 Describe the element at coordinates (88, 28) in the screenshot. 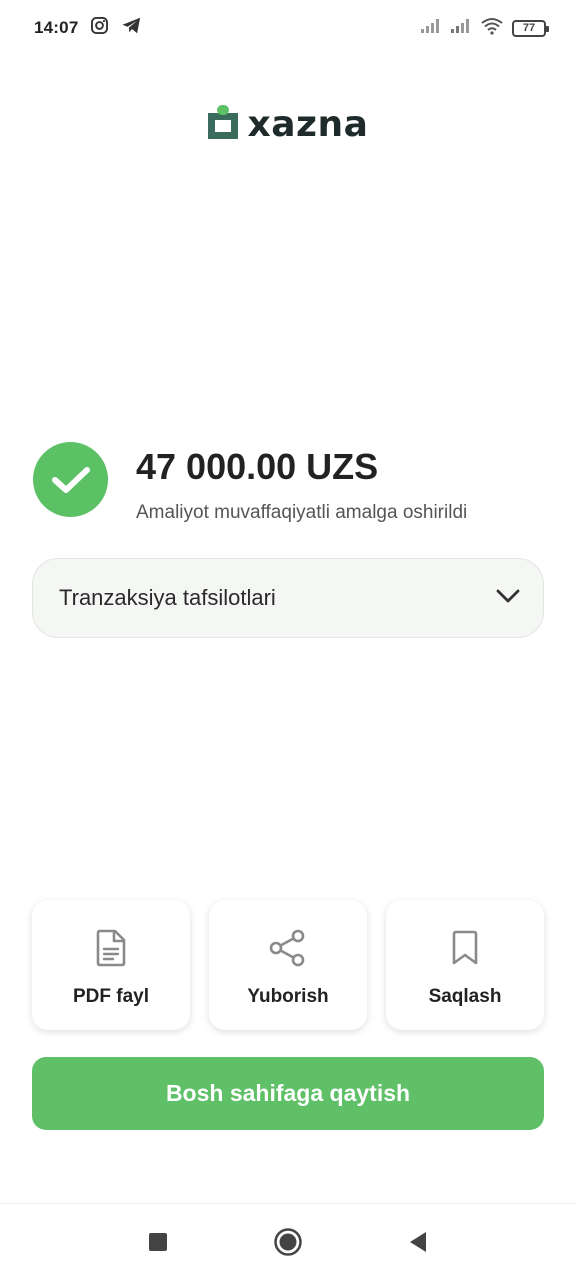

I see `status-left: 14:07` at that location.